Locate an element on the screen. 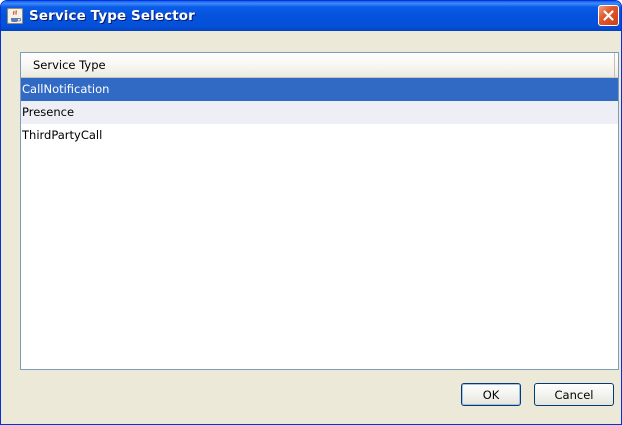 Image resolution: width=622 pixels, height=425 pixels. close-button is located at coordinates (608, 15).